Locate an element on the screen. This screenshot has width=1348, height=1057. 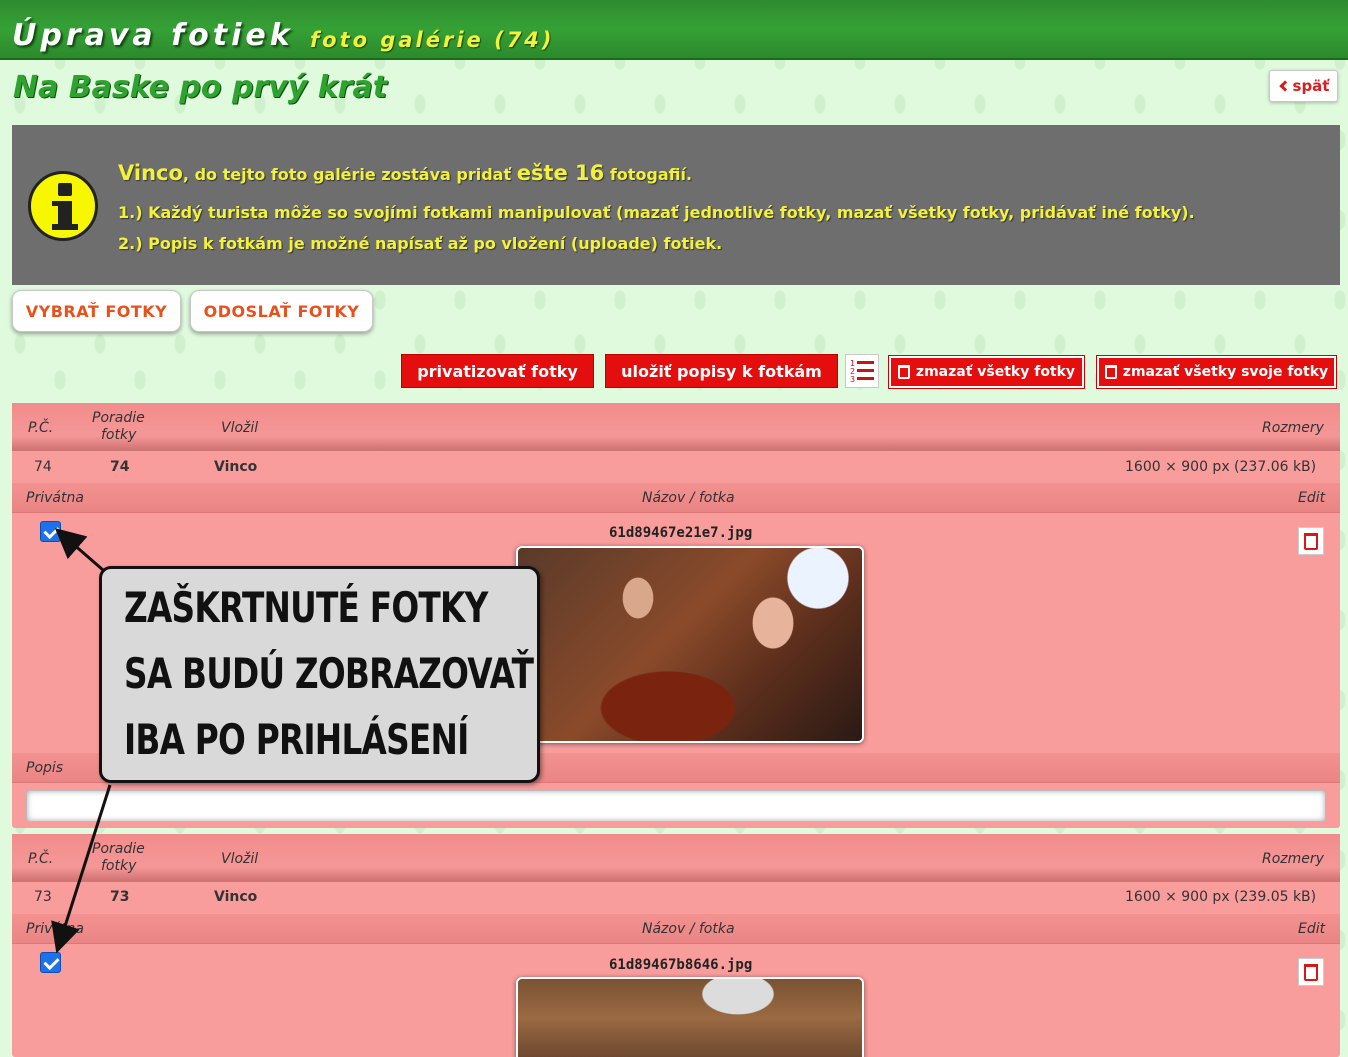
page-subtitle: foto galérie (74) is located at coordinates (432, 40).